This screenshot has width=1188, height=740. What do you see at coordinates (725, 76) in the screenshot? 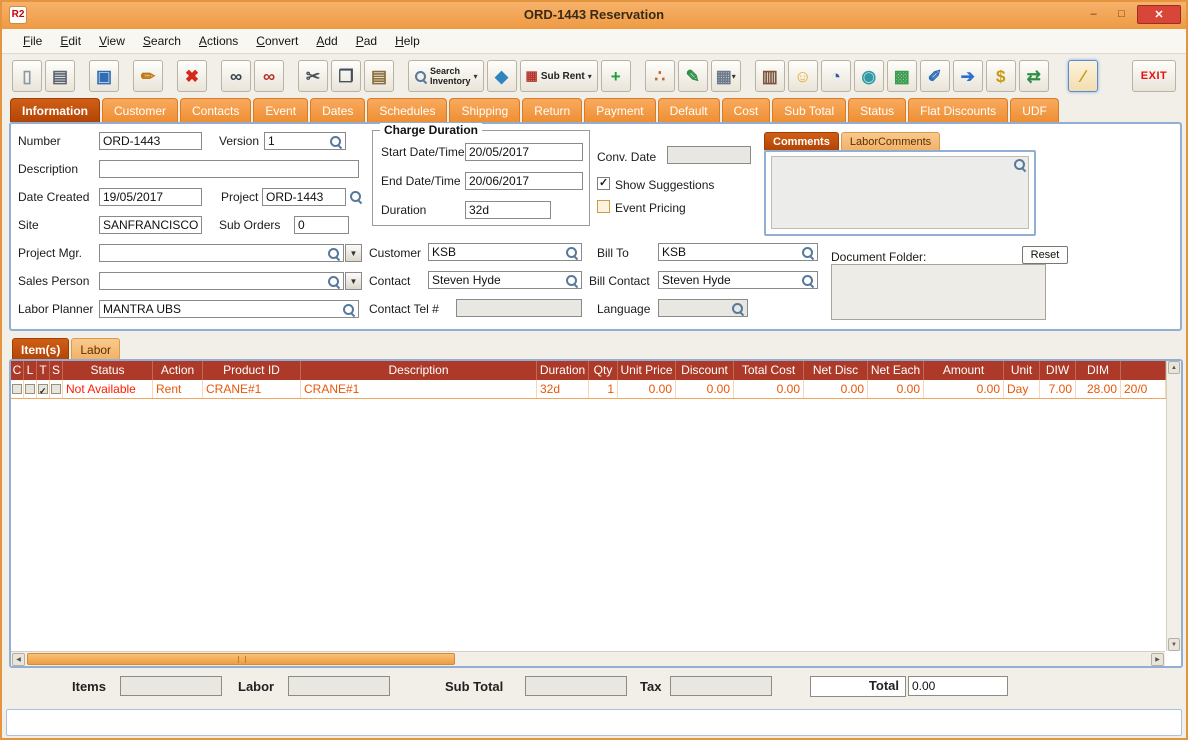
I see `rates-grid-button: ▦ ▾` at bounding box center [725, 76].